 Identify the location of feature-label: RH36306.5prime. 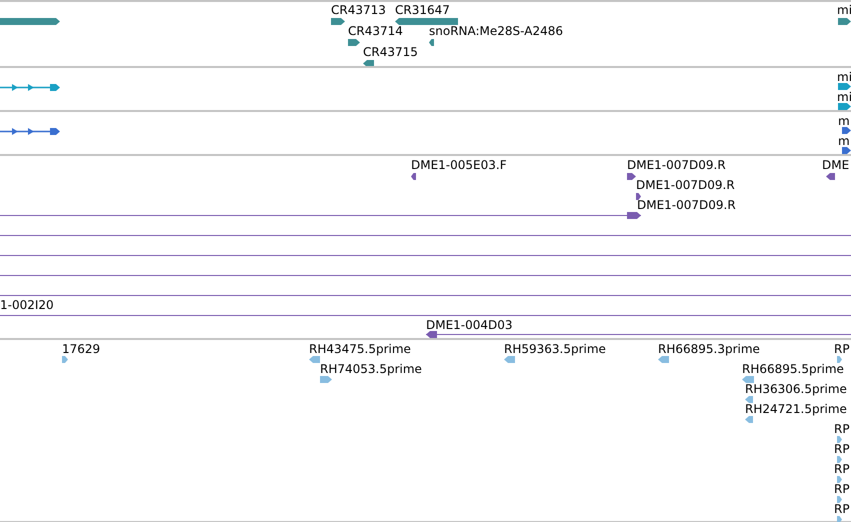
(796, 389).